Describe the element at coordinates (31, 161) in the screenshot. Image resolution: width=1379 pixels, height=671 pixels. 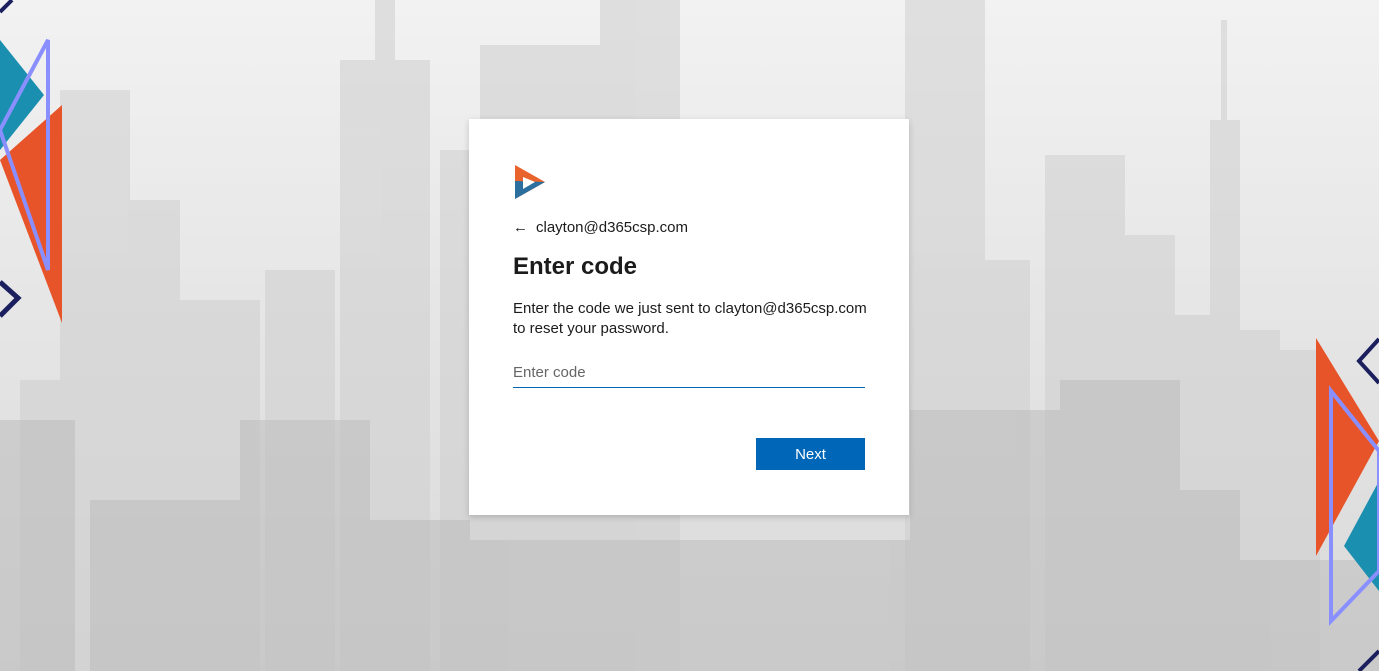
I see `left-decorative-triangles` at that location.